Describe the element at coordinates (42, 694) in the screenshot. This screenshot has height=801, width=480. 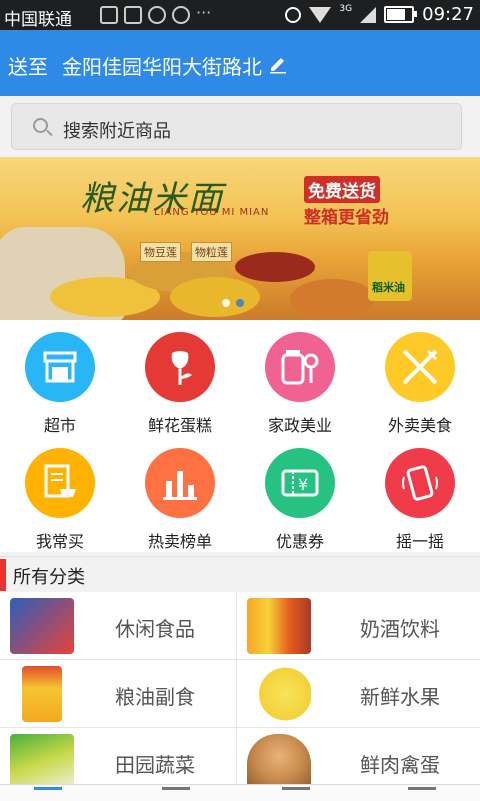
I see `cooking-oil-image` at that location.